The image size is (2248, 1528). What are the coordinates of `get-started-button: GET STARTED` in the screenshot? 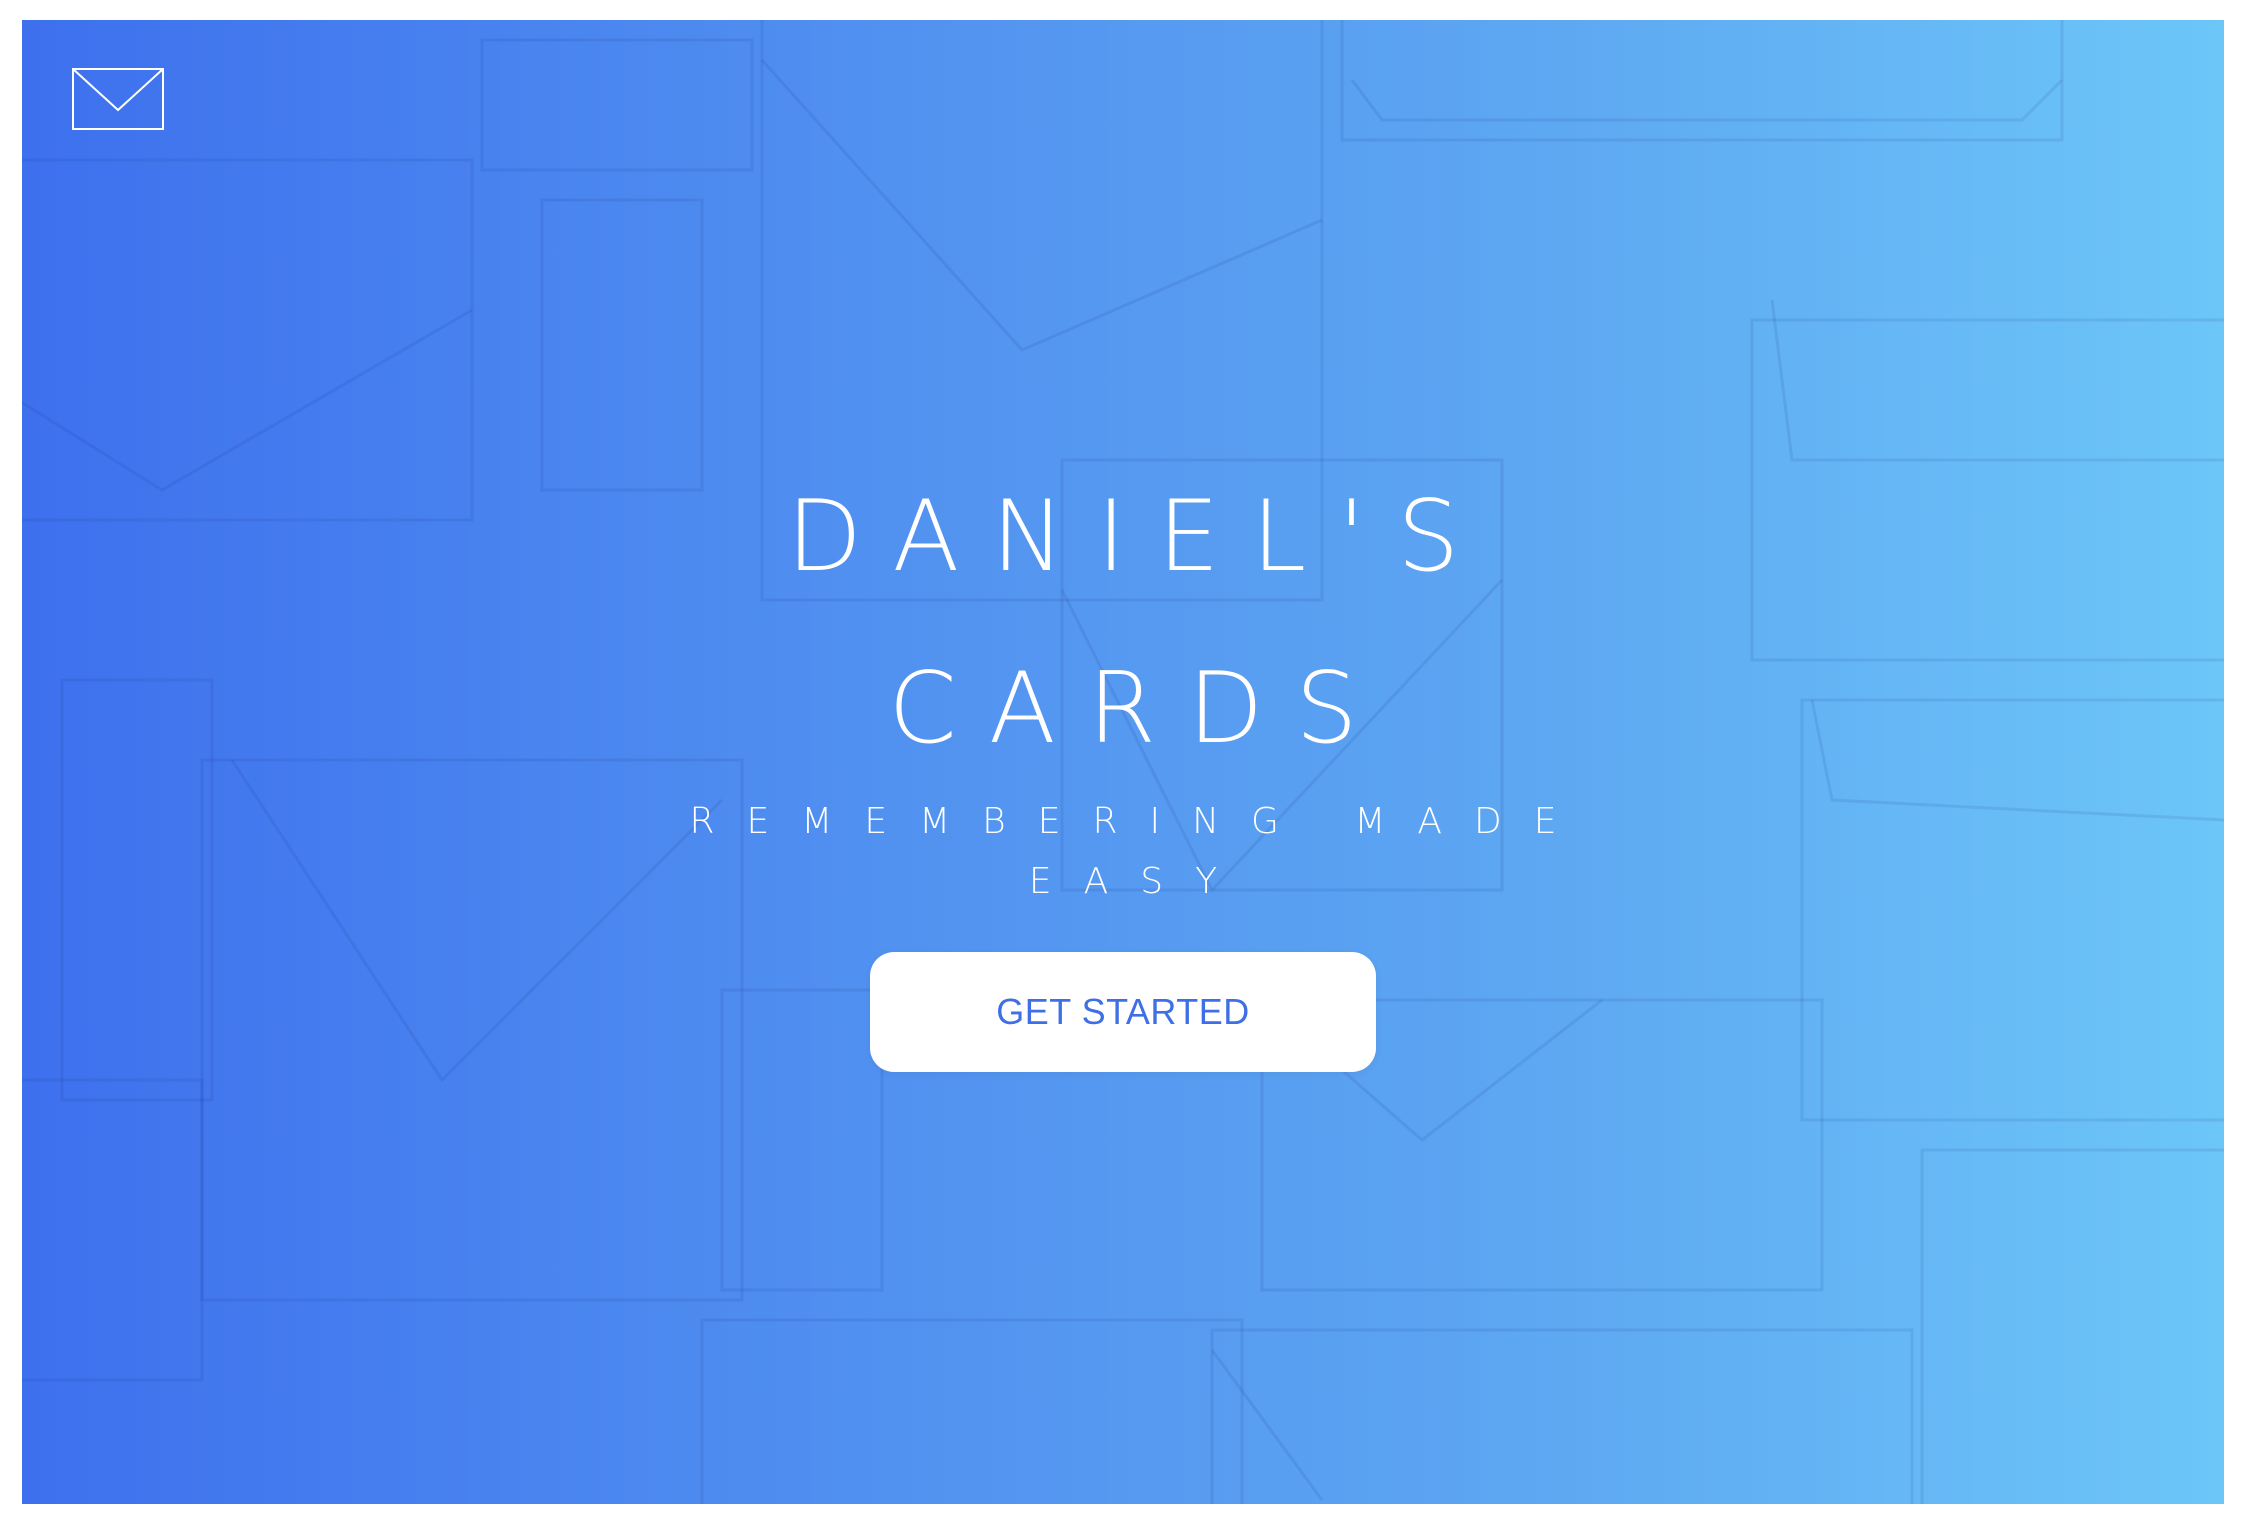 It's located at (1123, 1012).